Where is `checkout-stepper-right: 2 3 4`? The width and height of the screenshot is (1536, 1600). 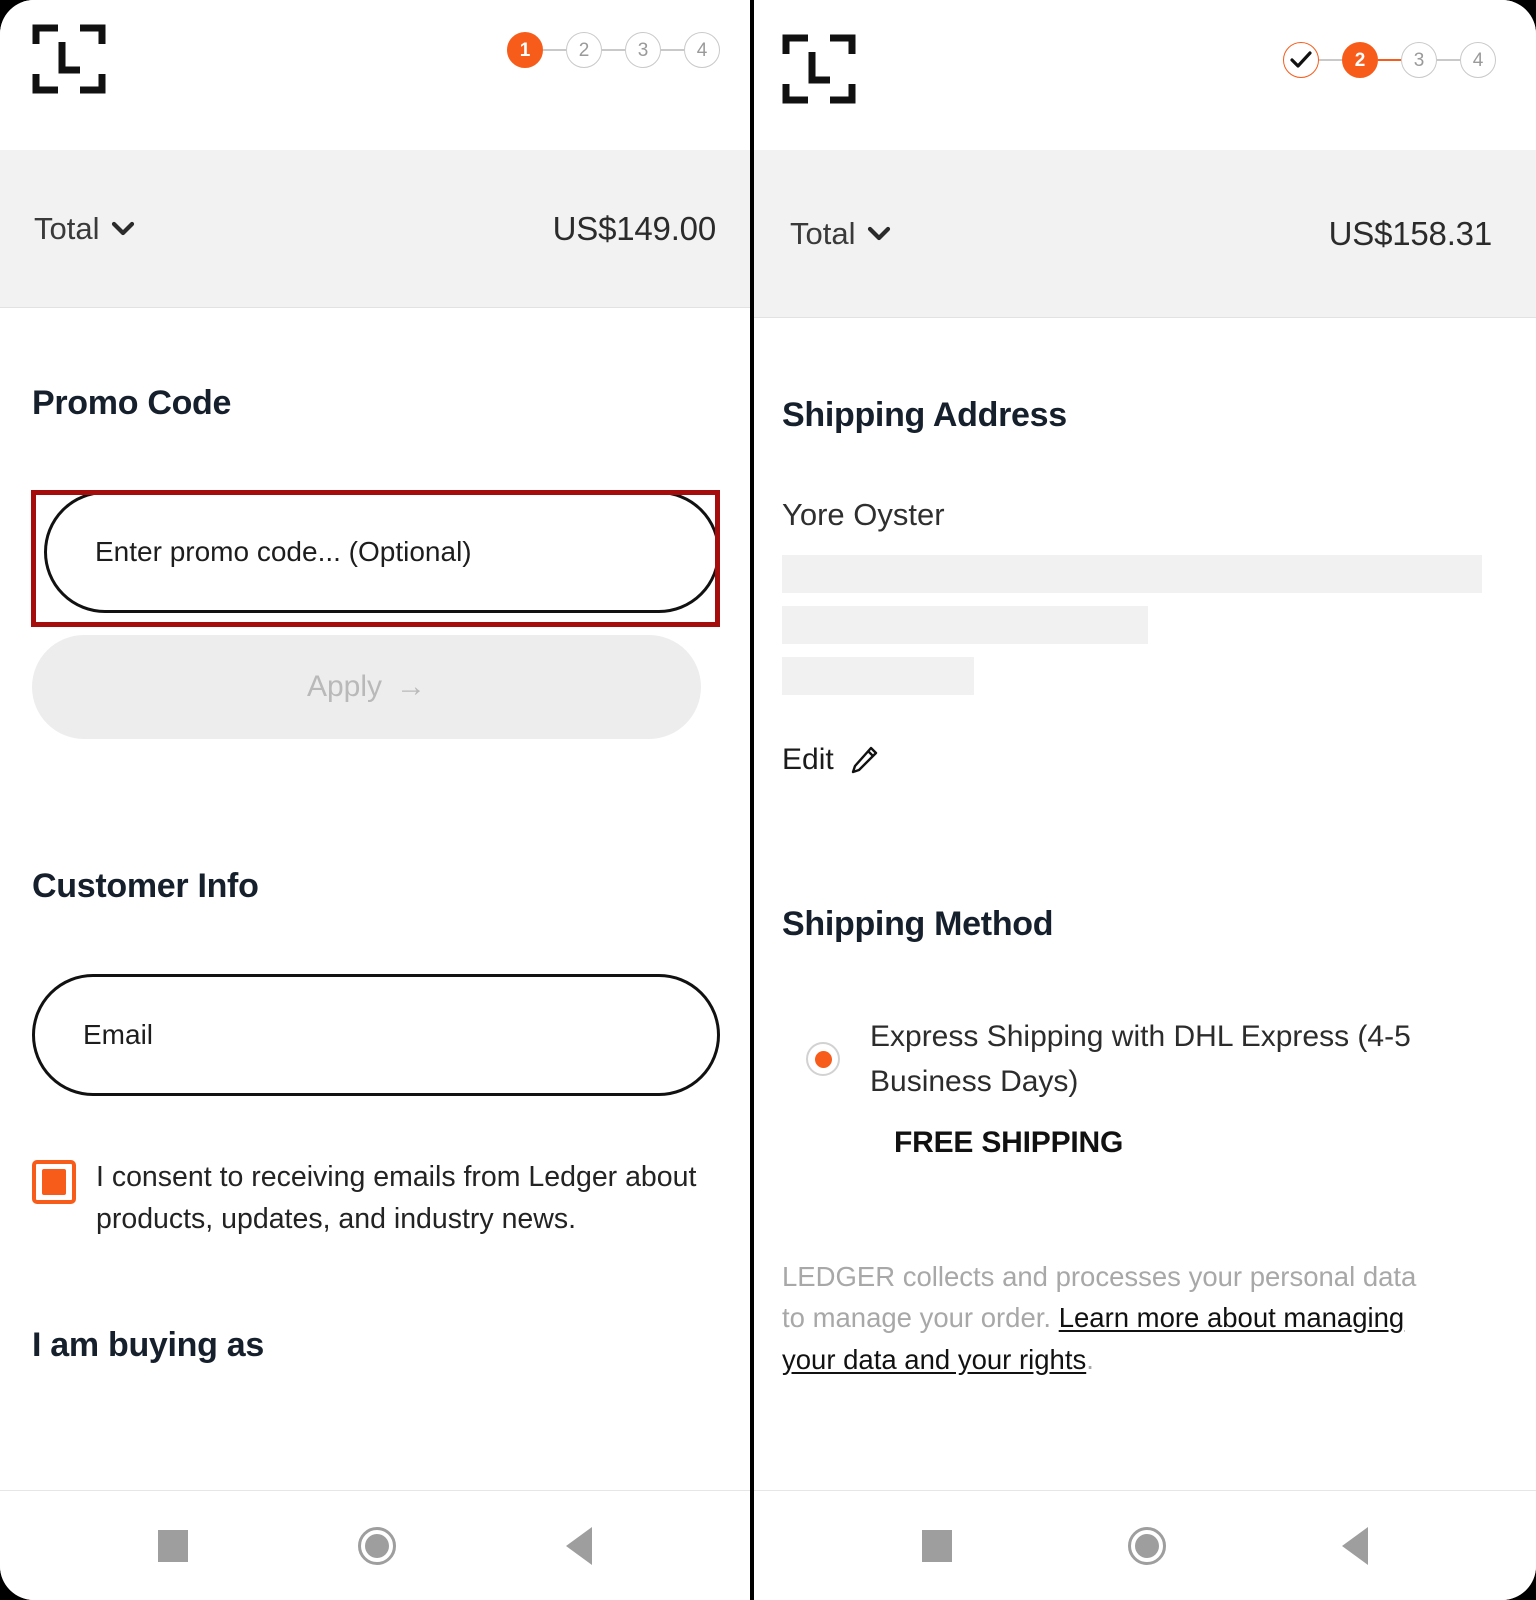 checkout-stepper-right: 2 3 4 is located at coordinates (1389, 60).